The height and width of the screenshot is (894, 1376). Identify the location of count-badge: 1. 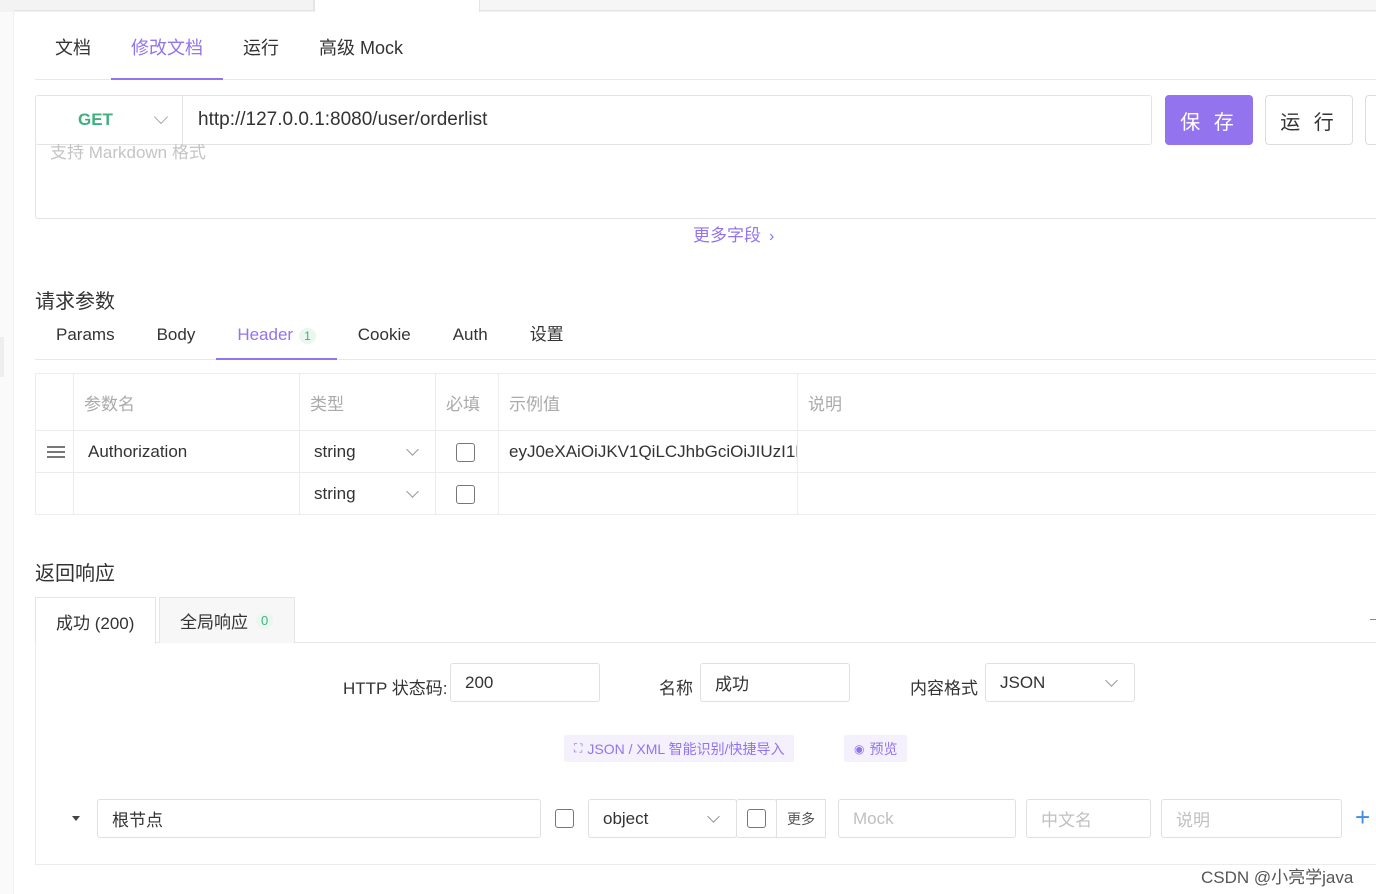
(307, 335).